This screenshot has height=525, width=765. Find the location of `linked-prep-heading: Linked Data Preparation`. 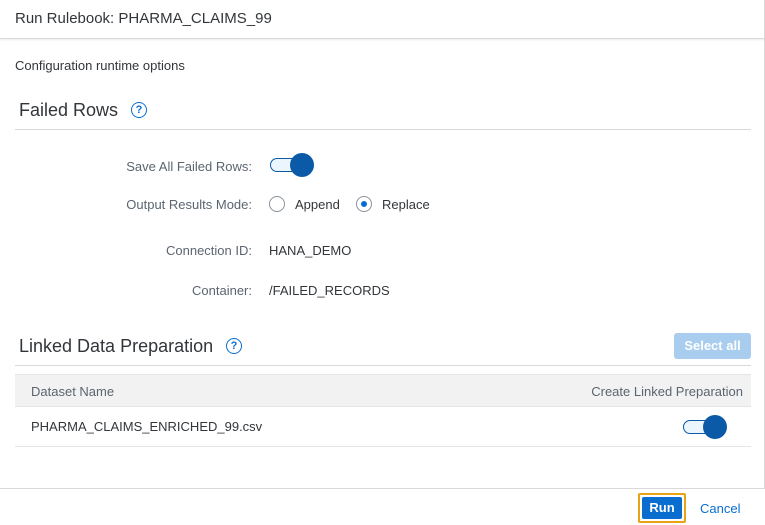

linked-prep-heading: Linked Data Preparation is located at coordinates (116, 346).